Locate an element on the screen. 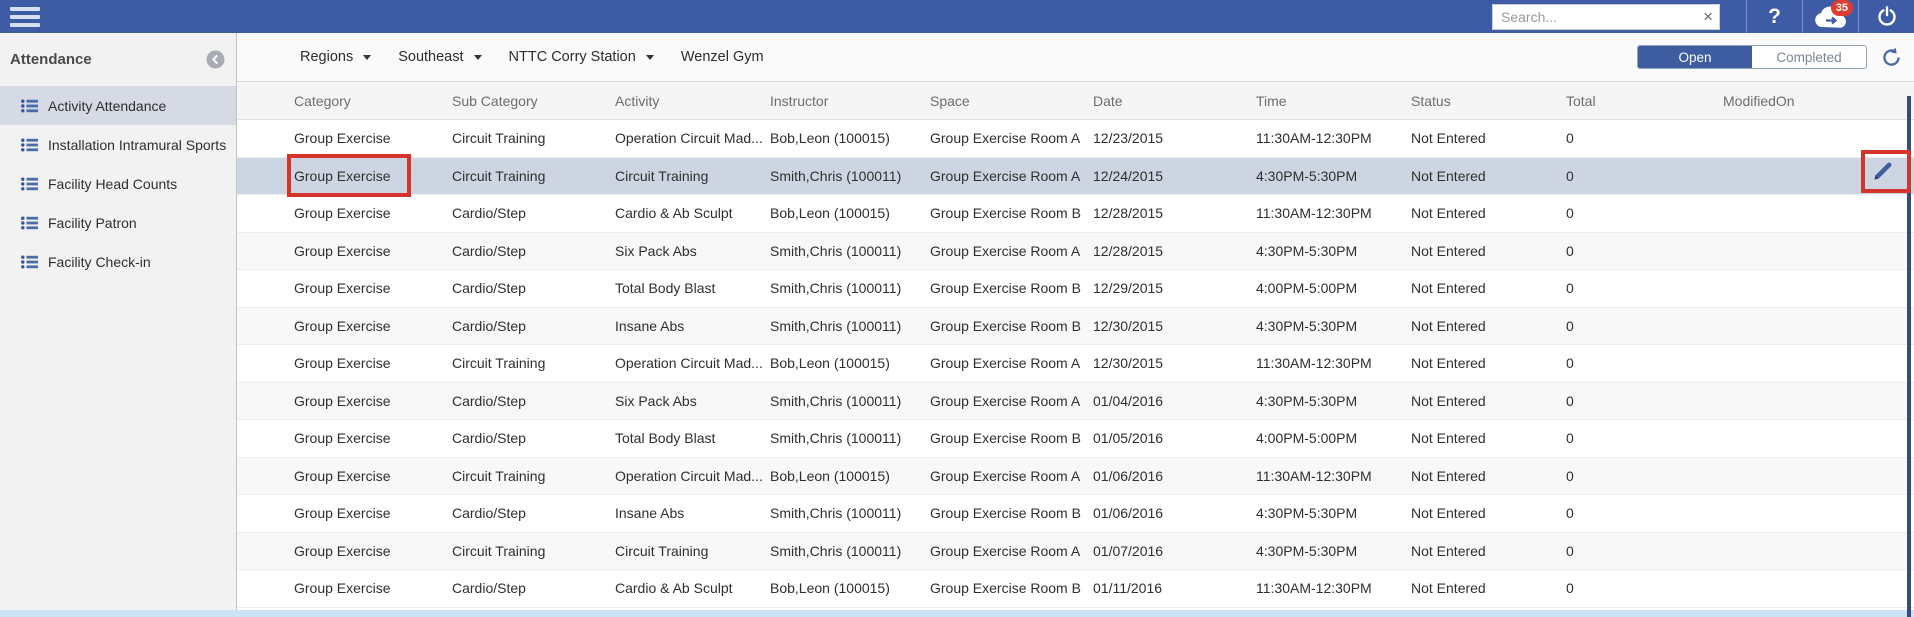 This screenshot has height=617, width=1914. toolbar-controls: Open Completed is located at coordinates (1775, 57).